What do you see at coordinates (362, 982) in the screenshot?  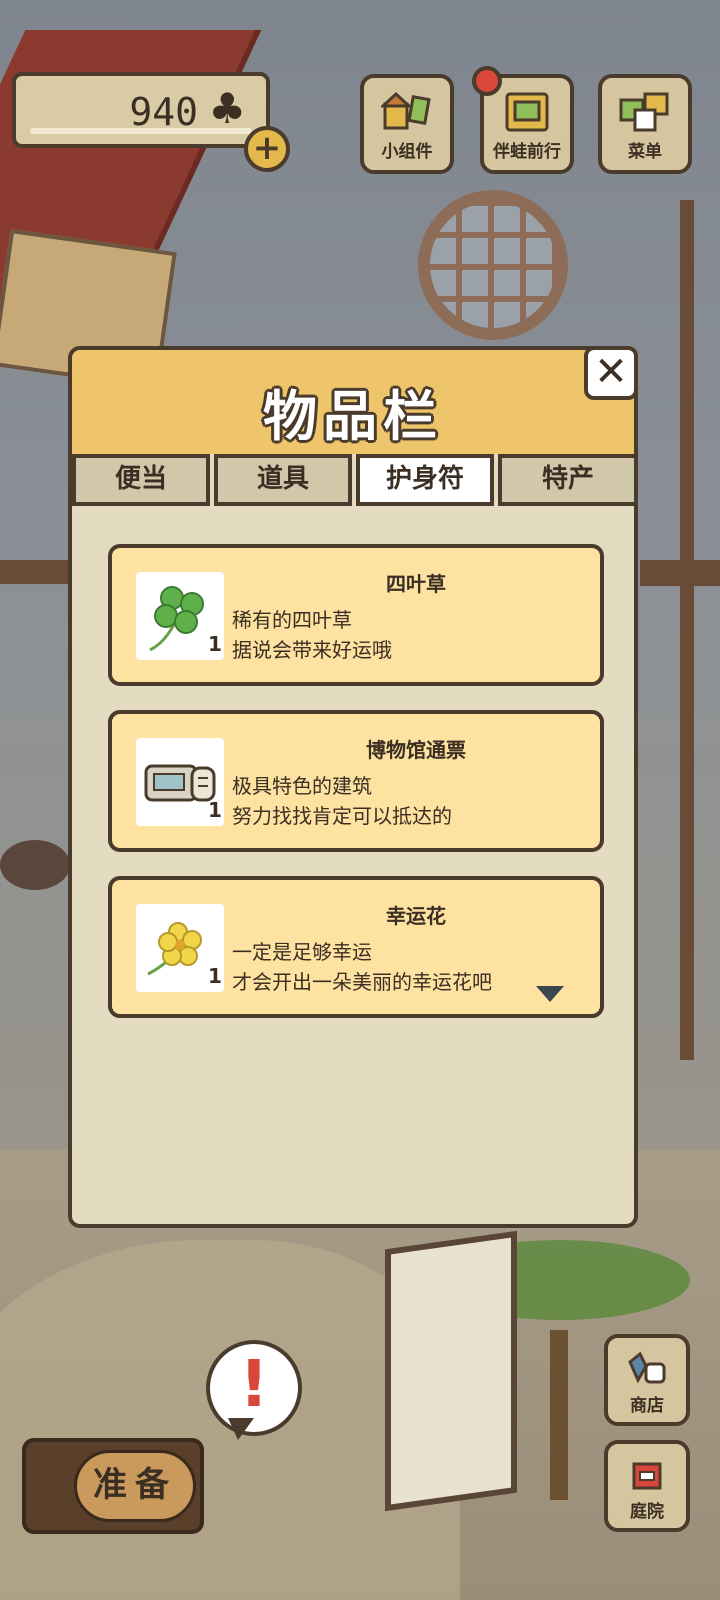 I see `item-description-line2: 才会开出一朵美丽的幸运花吧` at bounding box center [362, 982].